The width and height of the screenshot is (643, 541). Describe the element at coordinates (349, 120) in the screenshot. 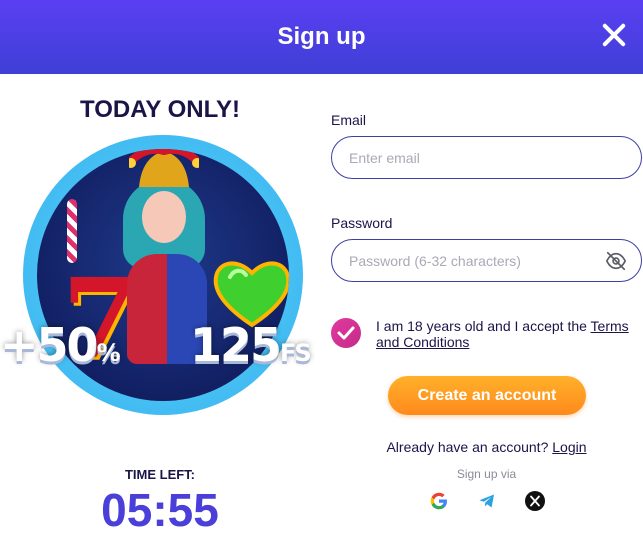

I see `email-label: Email` at that location.